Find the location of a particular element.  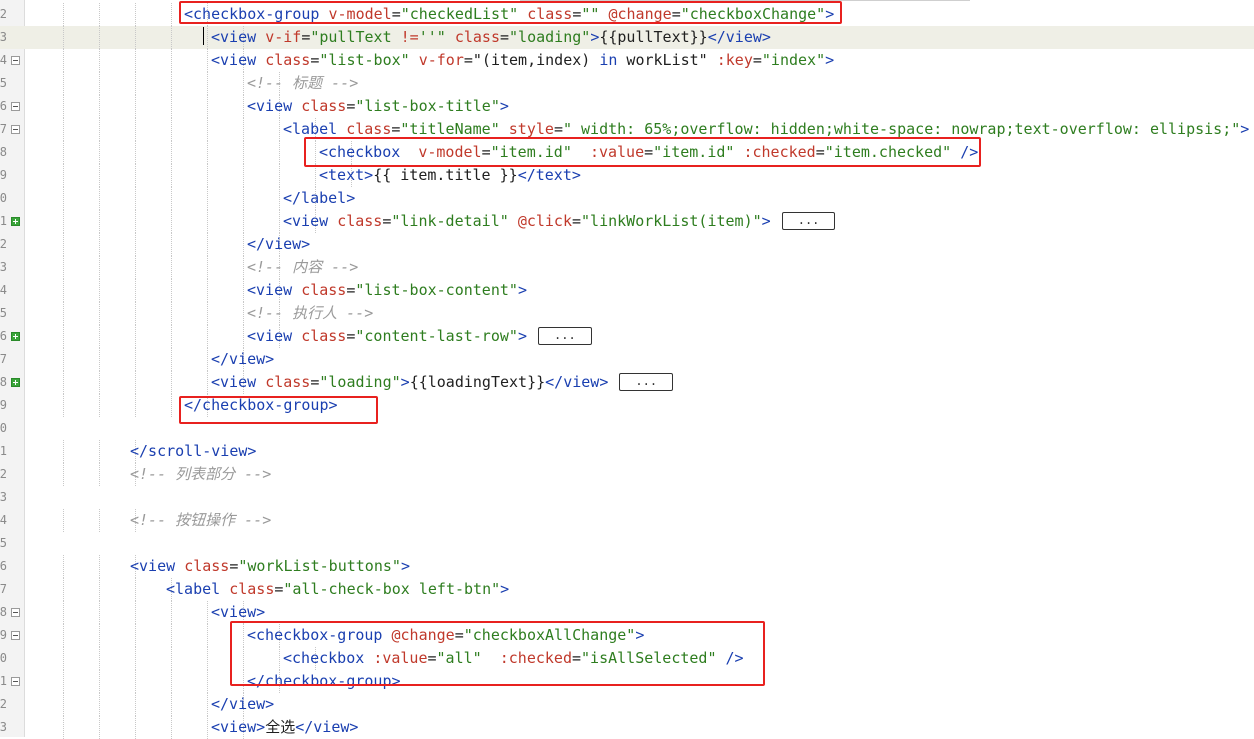

code-line: 9 </checkbox-group> is located at coordinates (627, 405).